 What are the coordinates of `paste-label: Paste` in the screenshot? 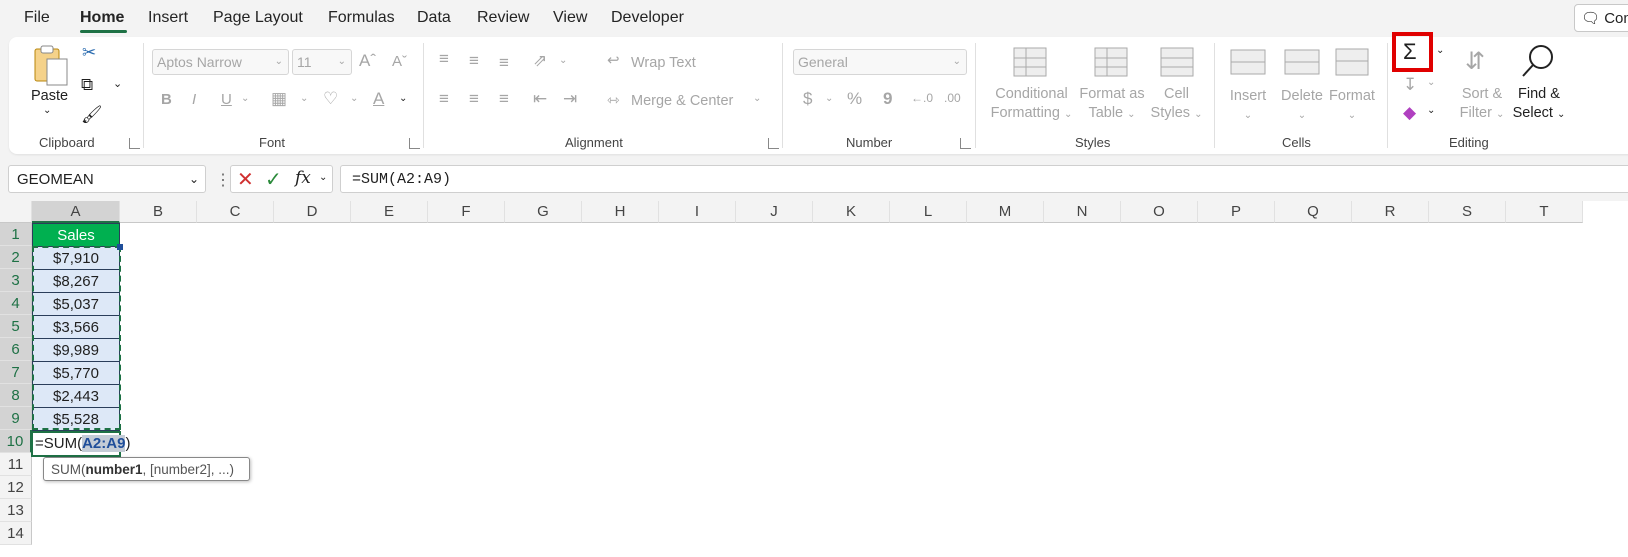 It's located at (49, 96).